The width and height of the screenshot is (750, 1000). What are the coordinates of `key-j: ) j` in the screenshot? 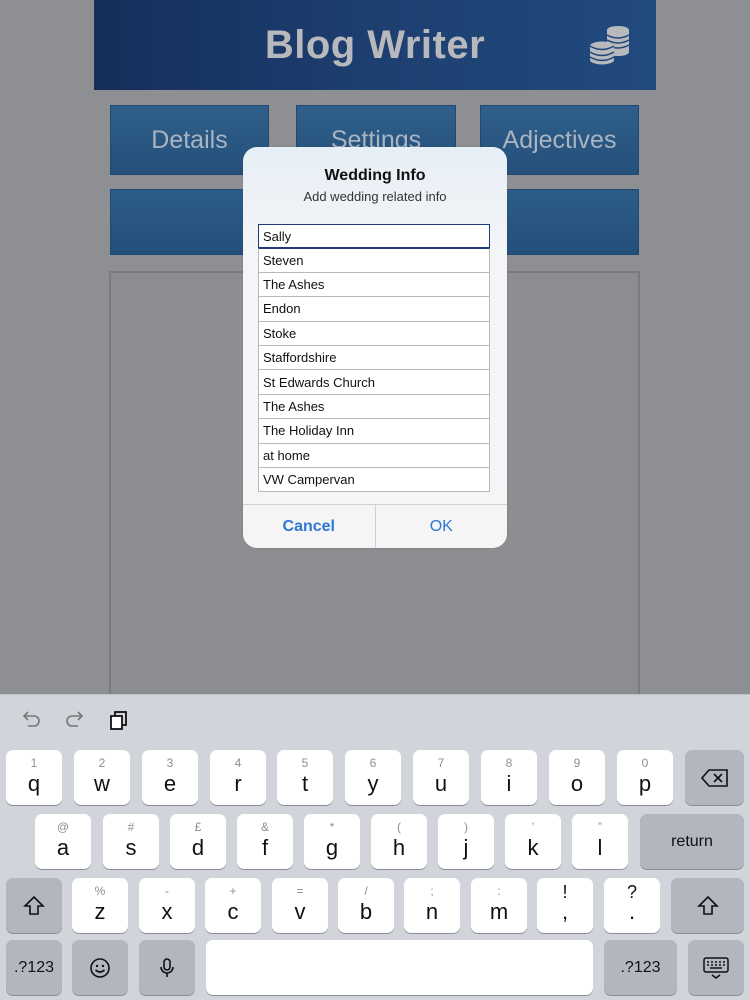 It's located at (466, 841).